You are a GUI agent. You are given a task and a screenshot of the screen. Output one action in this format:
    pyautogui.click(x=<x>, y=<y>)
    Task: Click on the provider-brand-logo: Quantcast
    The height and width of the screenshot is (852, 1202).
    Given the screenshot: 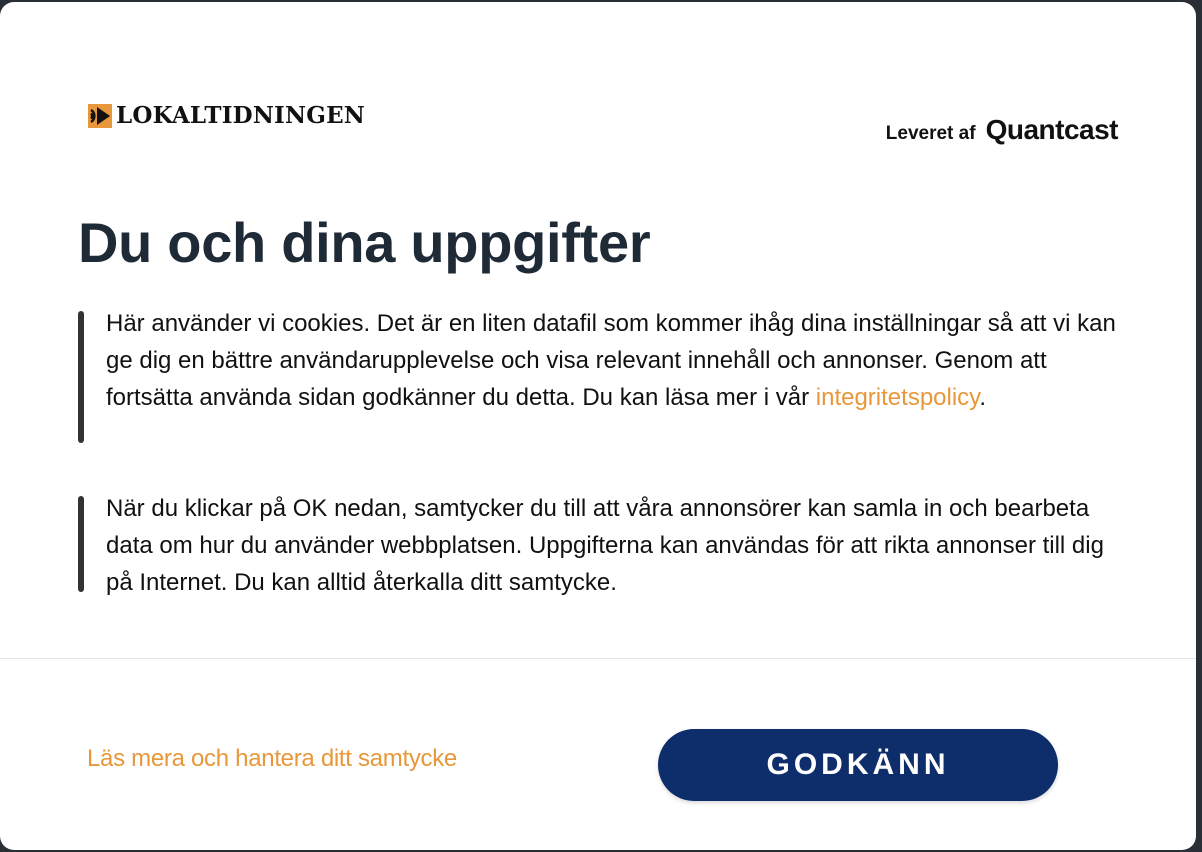 What is the action you would take?
    pyautogui.click(x=1052, y=129)
    